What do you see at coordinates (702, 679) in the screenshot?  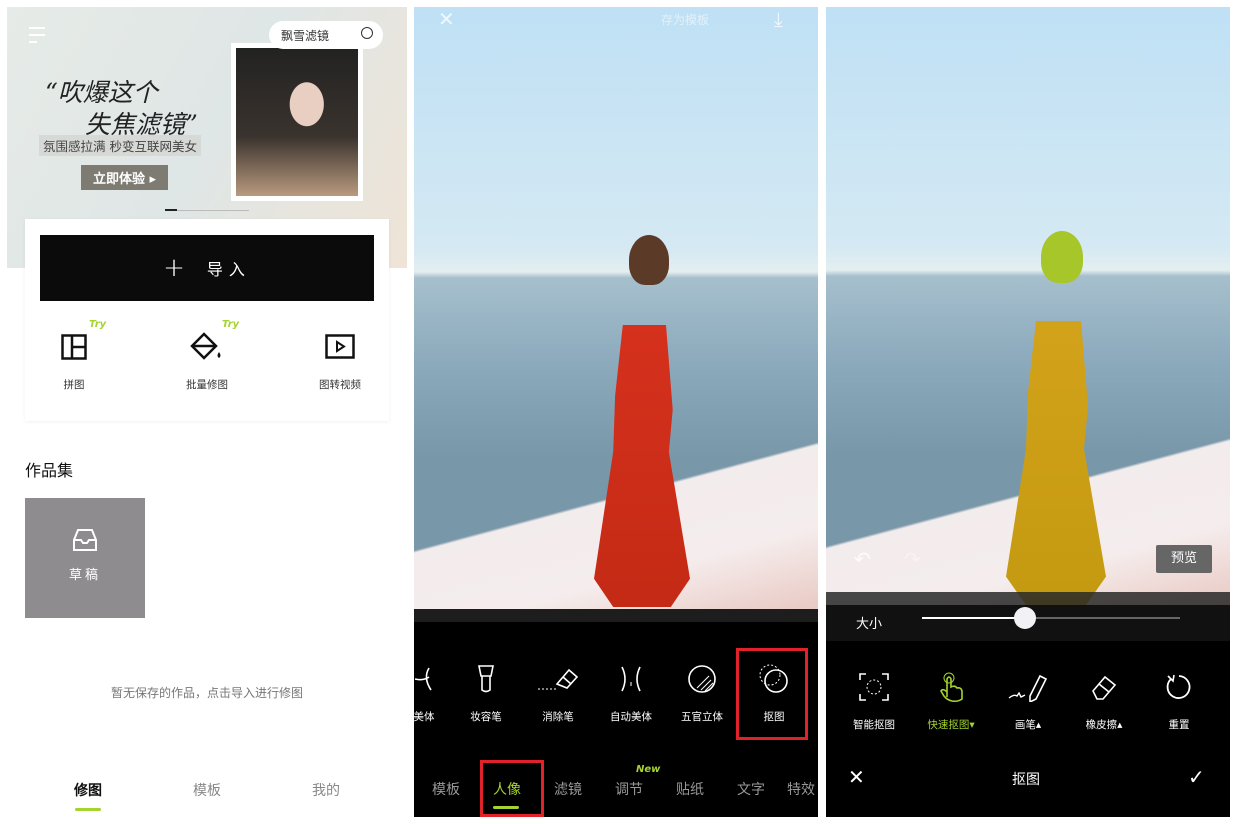 I see `contour-icon` at bounding box center [702, 679].